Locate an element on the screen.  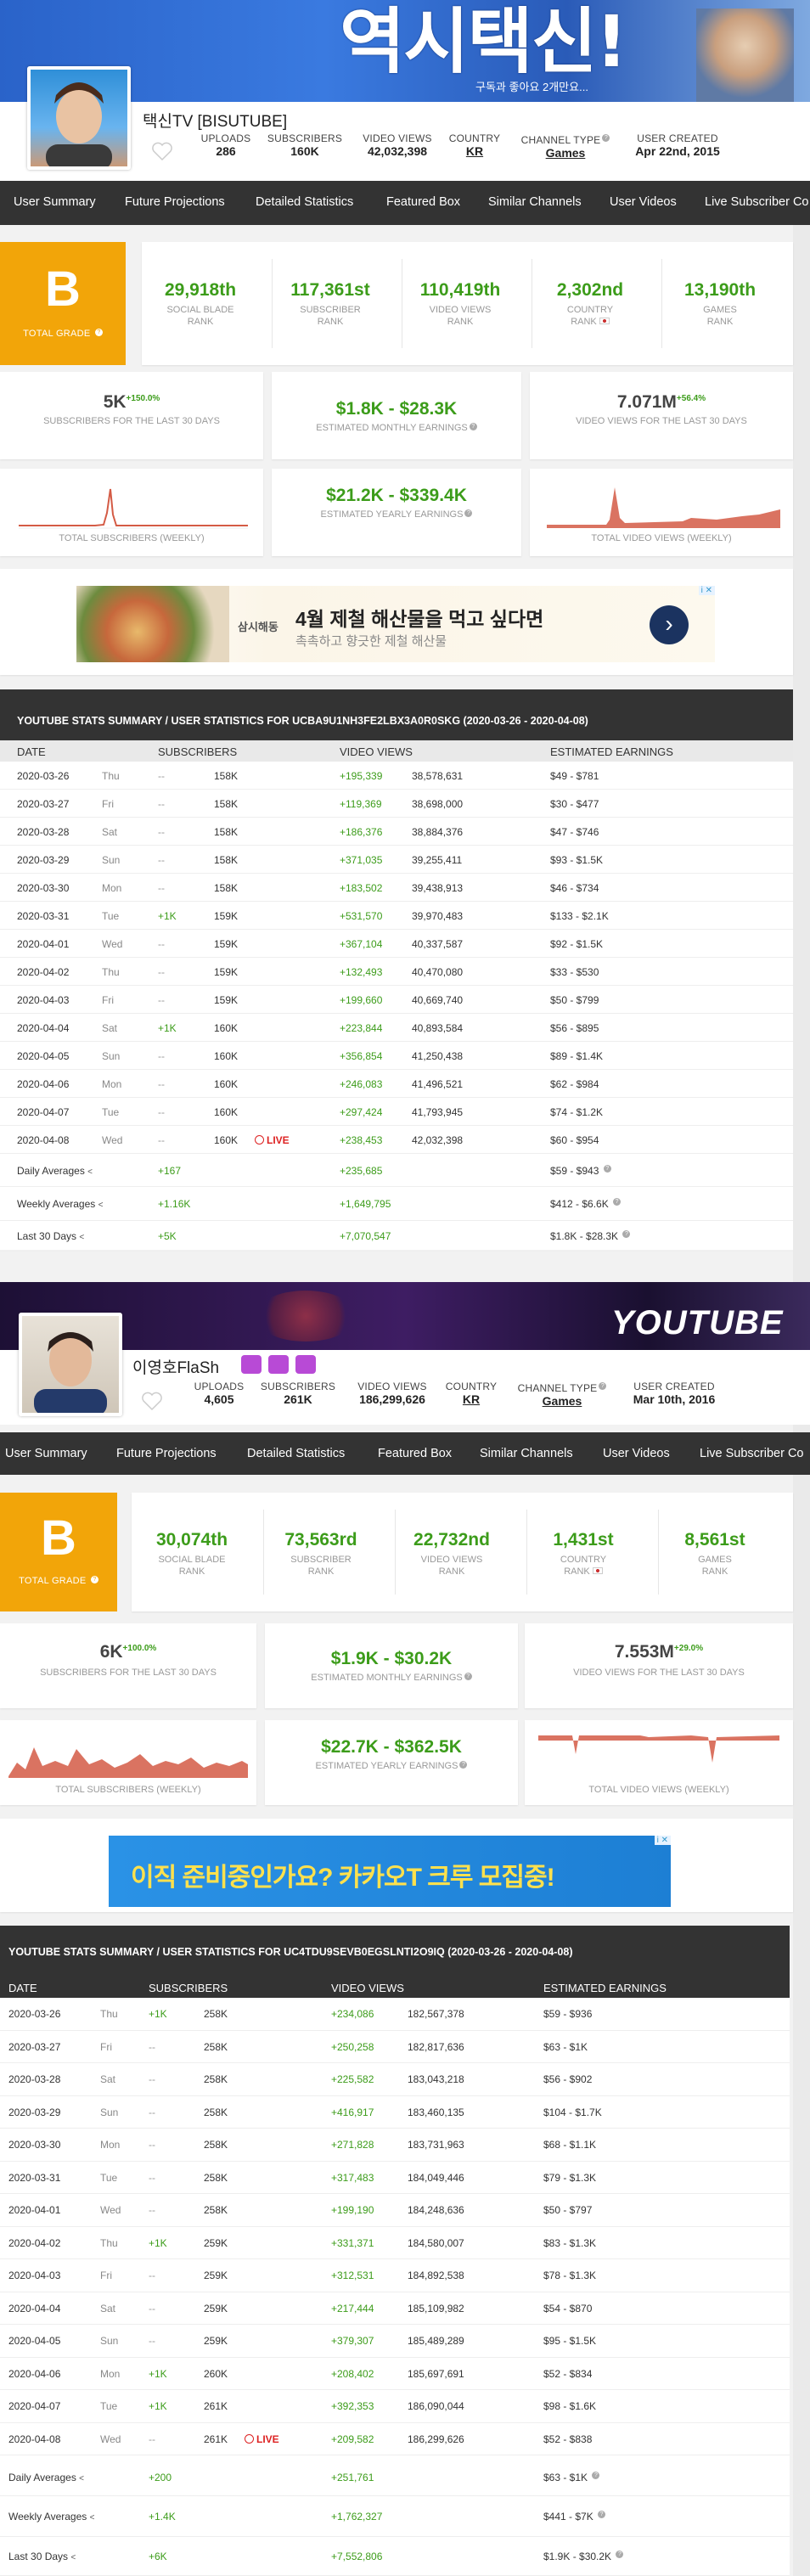
rank-label: SUBSCRIBER is located at coordinates (331, 310).